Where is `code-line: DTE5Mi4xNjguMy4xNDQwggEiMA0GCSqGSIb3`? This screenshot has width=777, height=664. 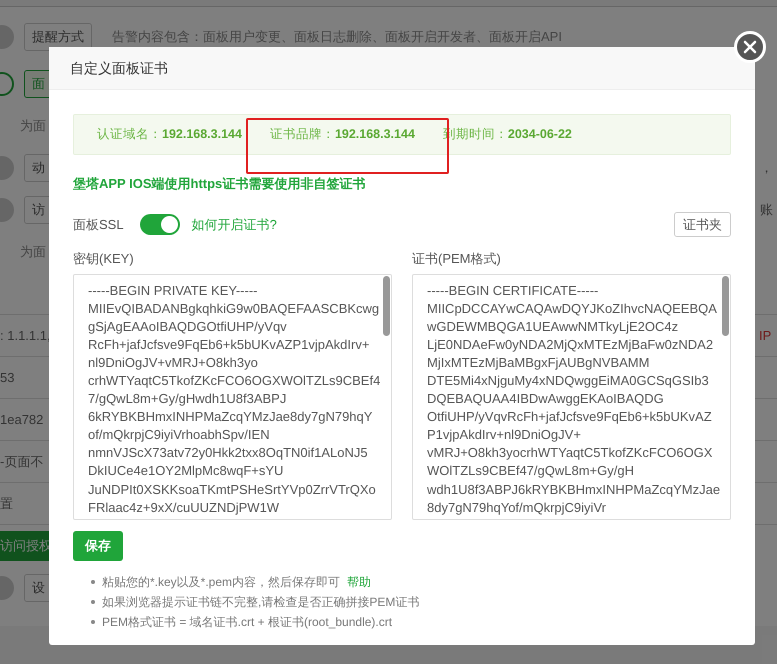
code-line: DTE5Mi4xNjguMy4xNDQwggEiMA0GCSqGSIb3 is located at coordinates (568, 381).